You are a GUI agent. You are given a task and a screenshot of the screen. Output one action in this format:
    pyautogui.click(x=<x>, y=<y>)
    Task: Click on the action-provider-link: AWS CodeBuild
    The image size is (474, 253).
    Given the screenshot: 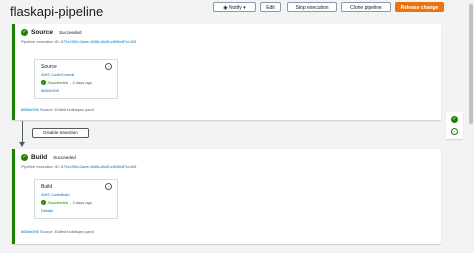 What is the action you would take?
    pyautogui.click(x=55, y=194)
    